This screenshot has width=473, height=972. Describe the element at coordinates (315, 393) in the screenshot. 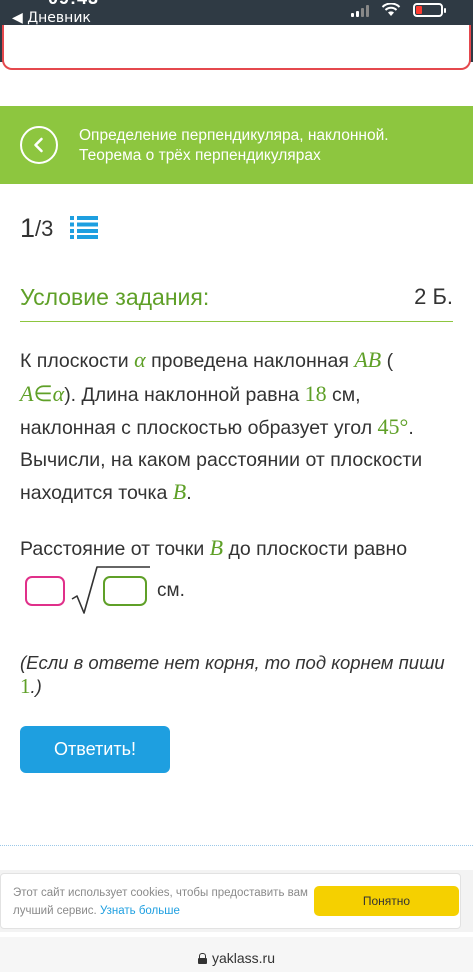

I see `math-length: 18` at that location.